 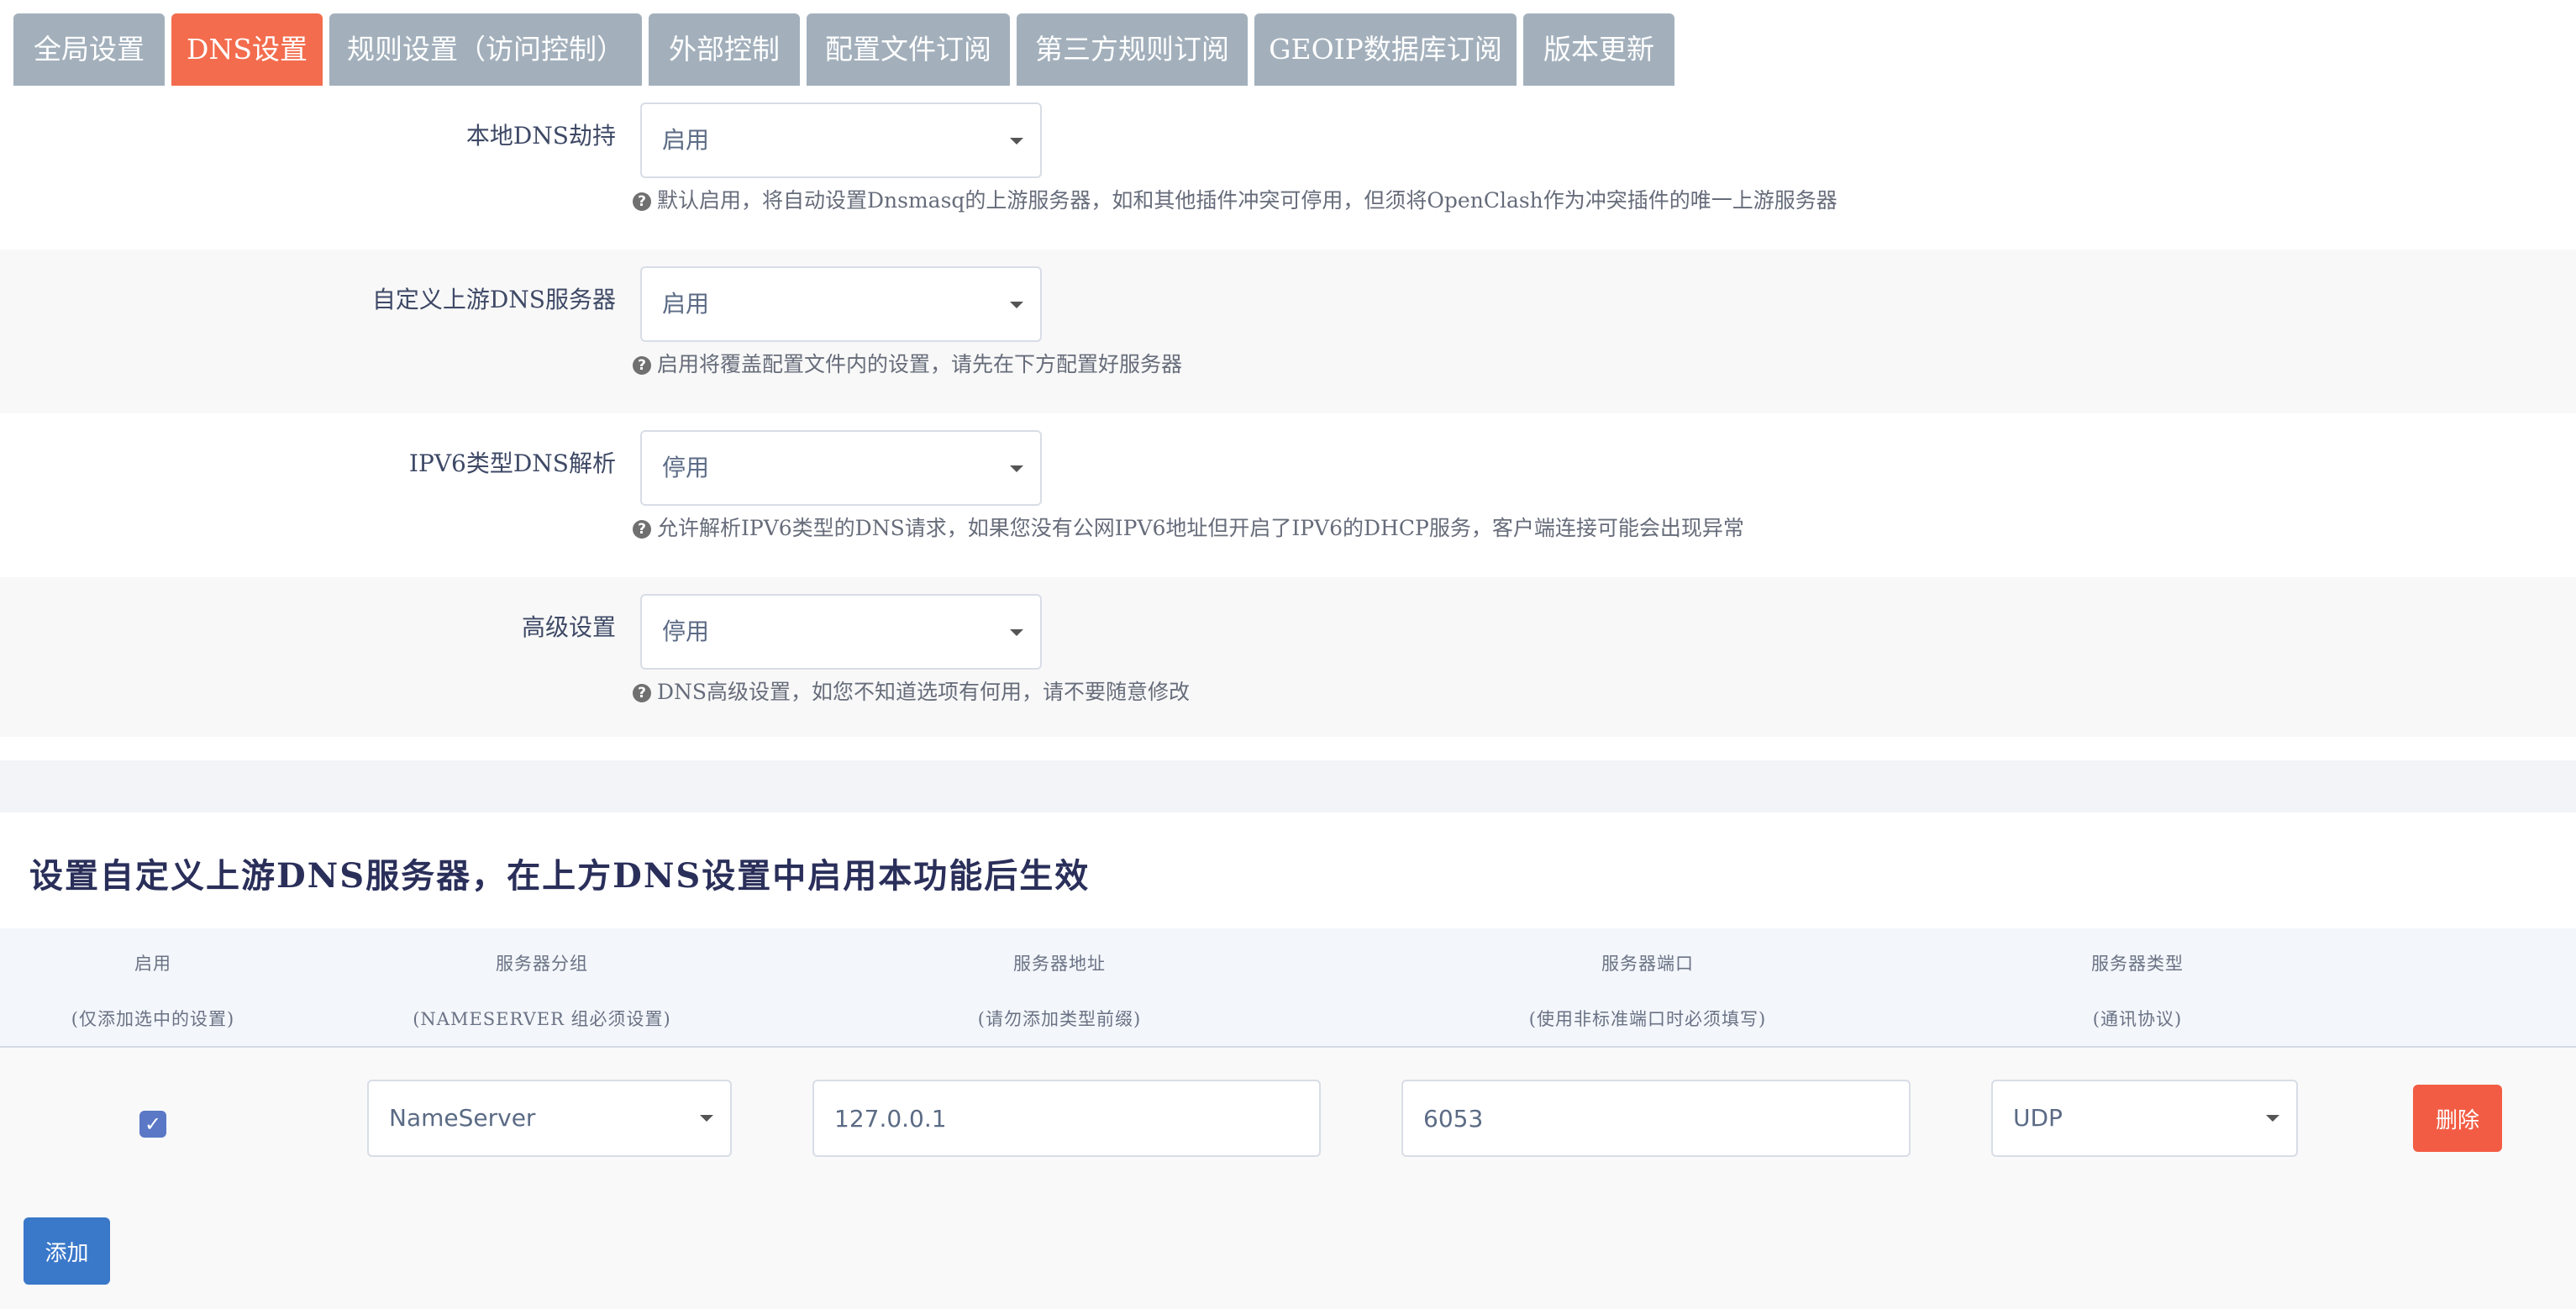 What do you see at coordinates (1288, 657) in the screenshot?
I see `setting-row-advanced: 高级设置 停用 ? DNS高级设置，如您不知道选项有何用，请不要随意修改` at bounding box center [1288, 657].